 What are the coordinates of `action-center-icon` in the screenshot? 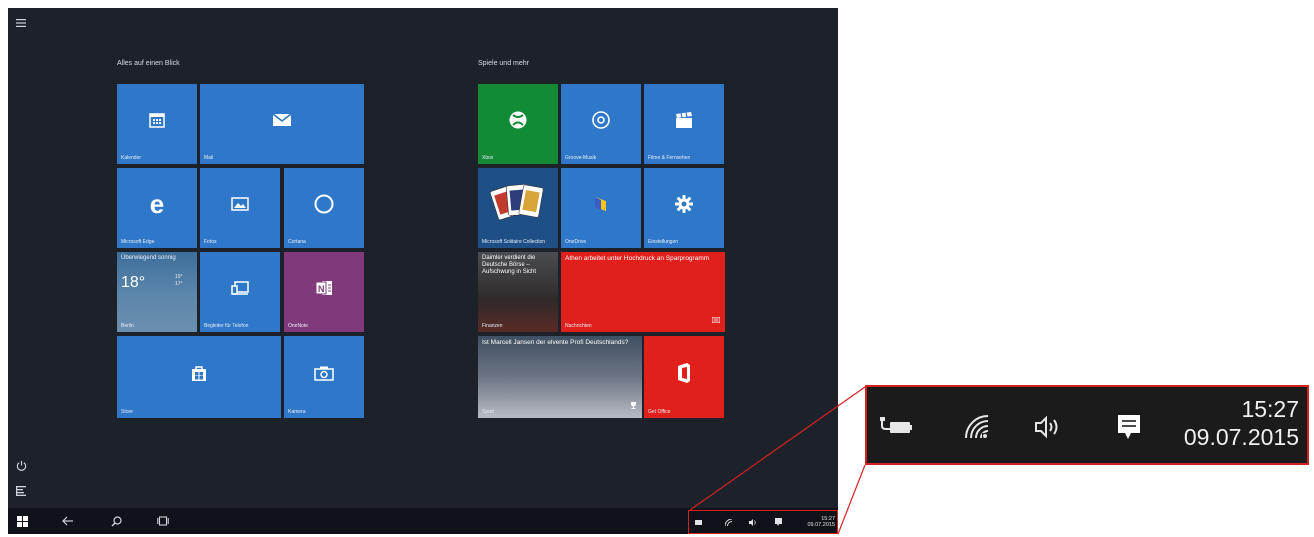 It's located at (1129, 427).